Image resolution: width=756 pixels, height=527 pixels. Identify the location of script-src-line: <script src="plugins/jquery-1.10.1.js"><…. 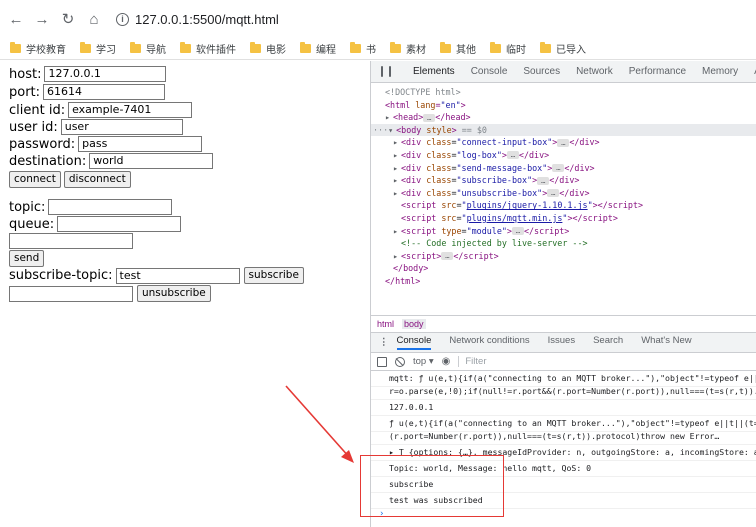
(563, 205).